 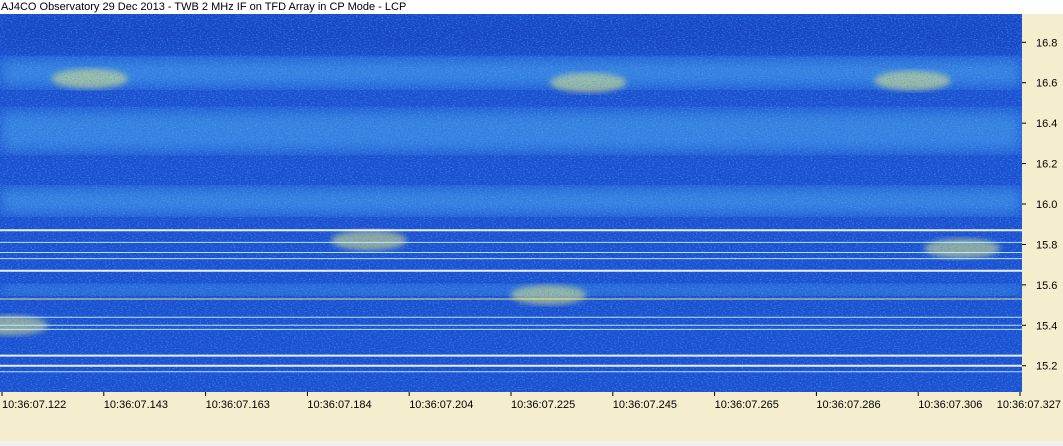 I want to click on y-tick-label: 16.8, so click(x=1046, y=43).